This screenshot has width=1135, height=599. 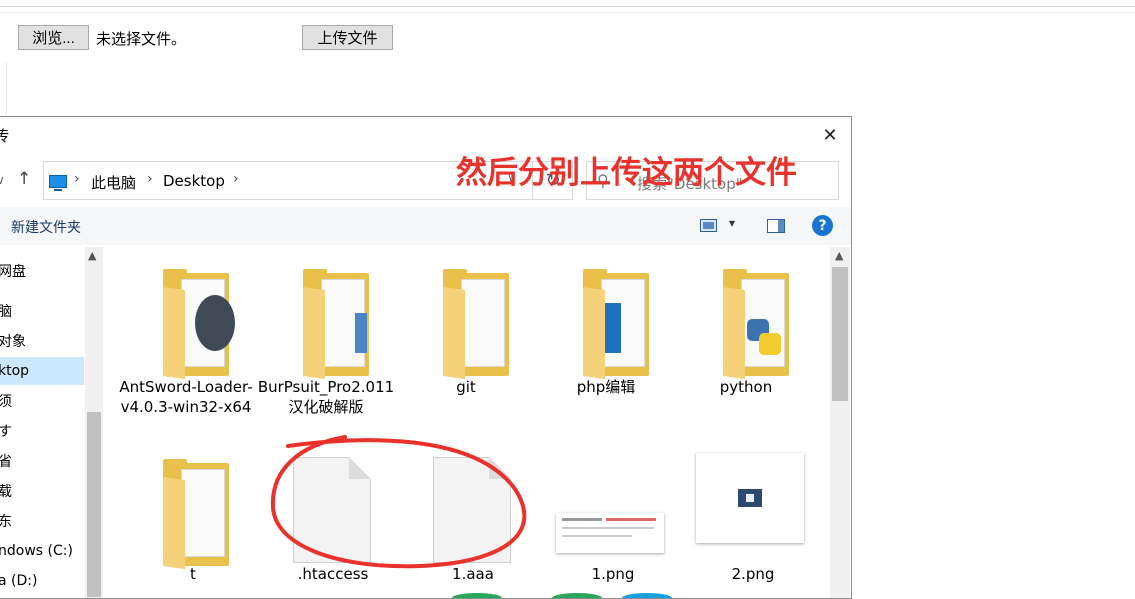 What do you see at coordinates (6, 401) in the screenshot?
I see `nav-item-label: 须` at bounding box center [6, 401].